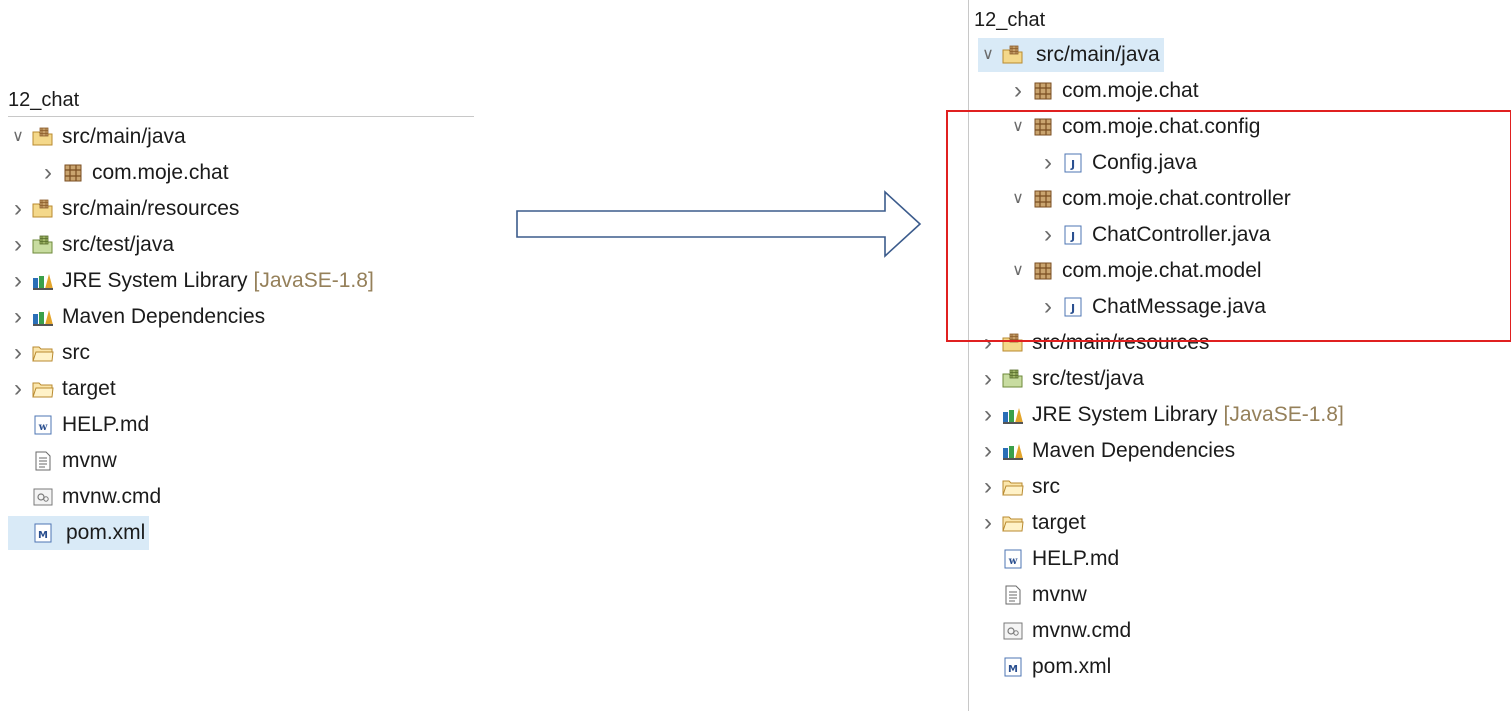 This screenshot has width=1511, height=711. What do you see at coordinates (1228, 226) in the screenshot?
I see `highlight-box` at bounding box center [1228, 226].